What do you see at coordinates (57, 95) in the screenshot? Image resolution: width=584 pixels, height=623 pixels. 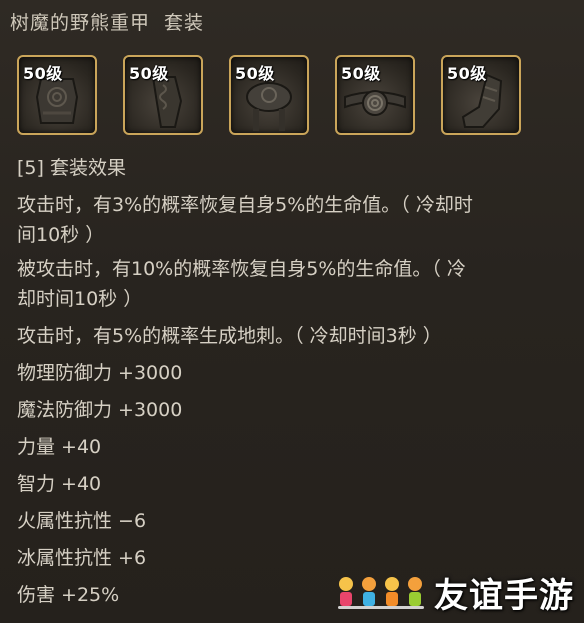 I see `equipment-slot-chest: 50级` at bounding box center [57, 95].